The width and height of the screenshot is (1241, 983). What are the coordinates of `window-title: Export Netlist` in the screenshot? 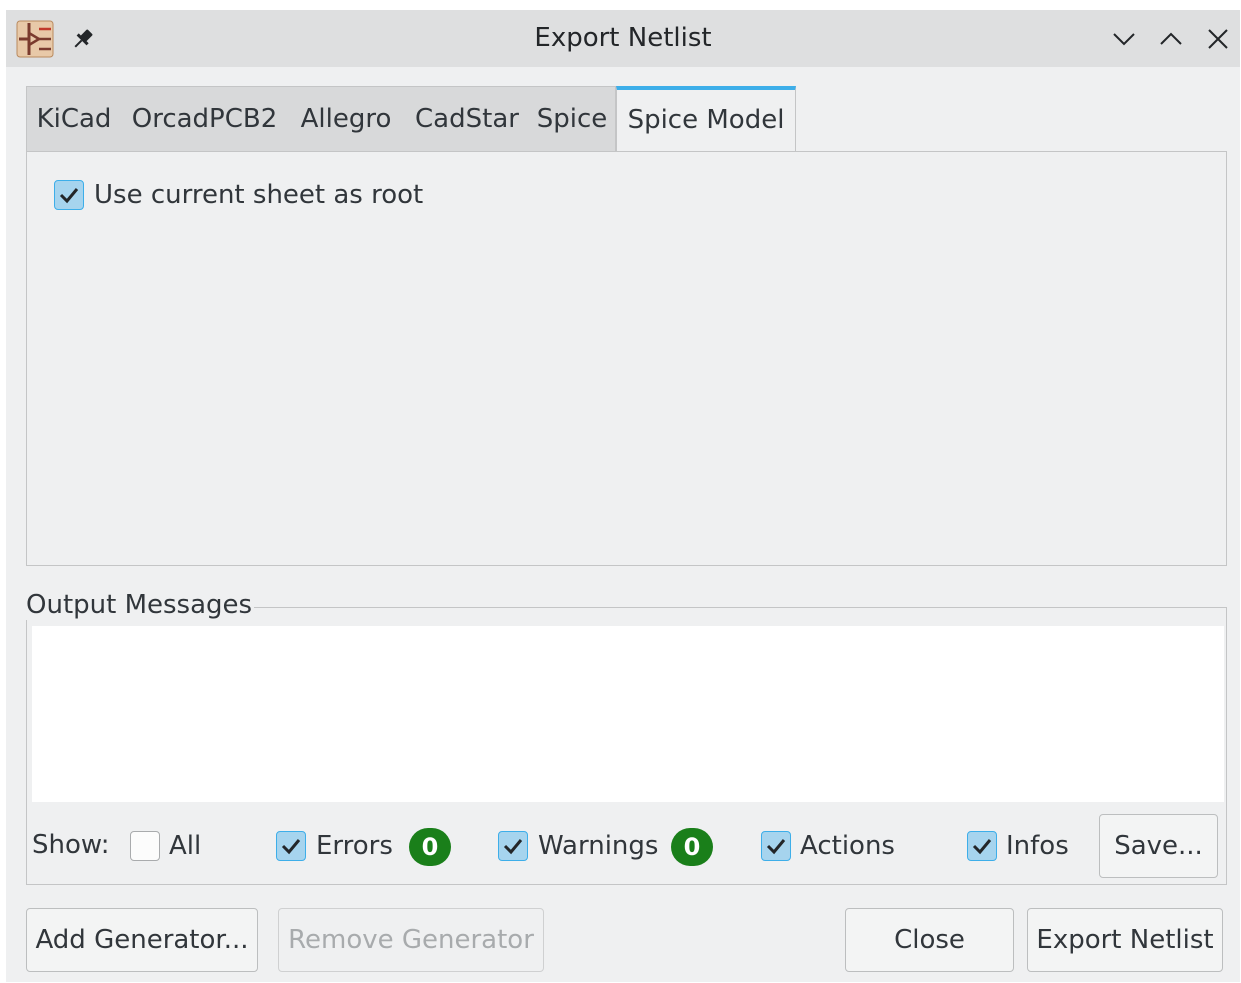 It's located at (623, 38).